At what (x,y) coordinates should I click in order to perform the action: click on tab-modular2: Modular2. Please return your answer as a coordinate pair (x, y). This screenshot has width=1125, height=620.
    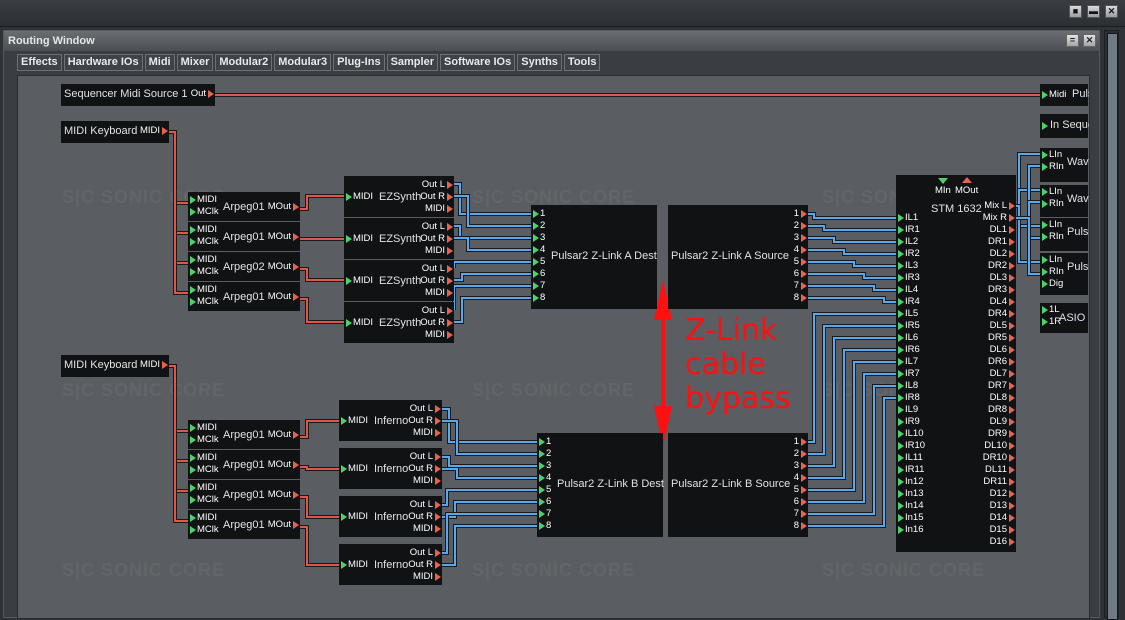
    Looking at the image, I should click on (244, 62).